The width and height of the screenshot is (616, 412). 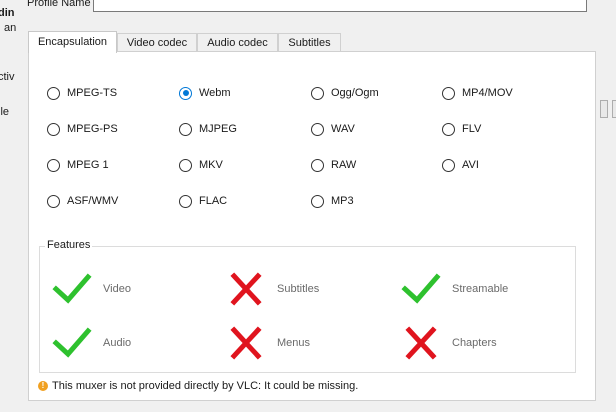 I want to click on radio-label: AVI, so click(x=470, y=165).